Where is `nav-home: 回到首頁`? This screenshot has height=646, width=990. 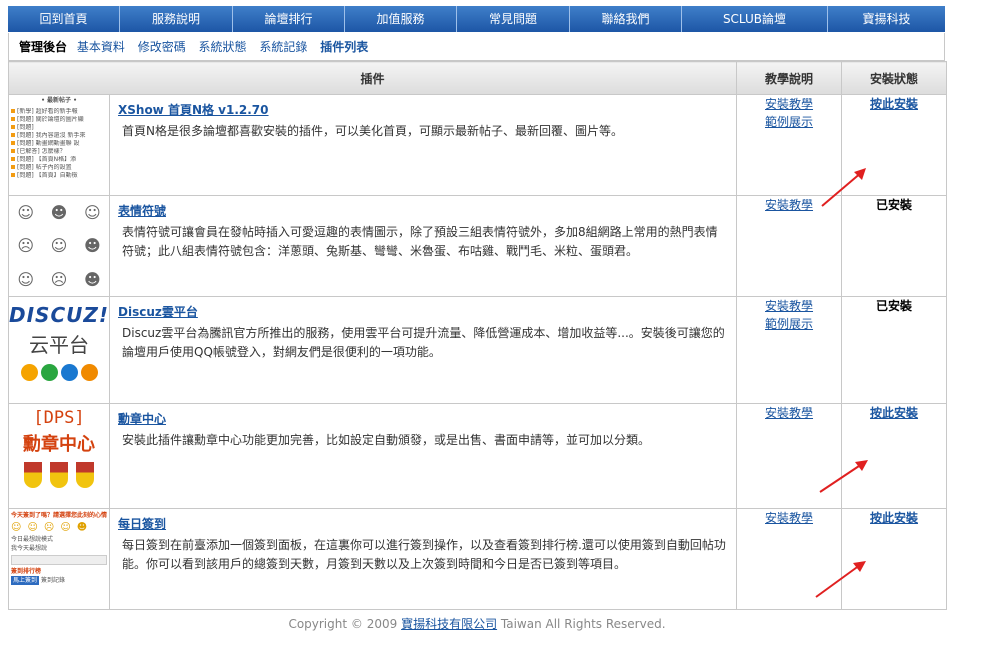
nav-home: 回到首頁 is located at coordinates (64, 19).